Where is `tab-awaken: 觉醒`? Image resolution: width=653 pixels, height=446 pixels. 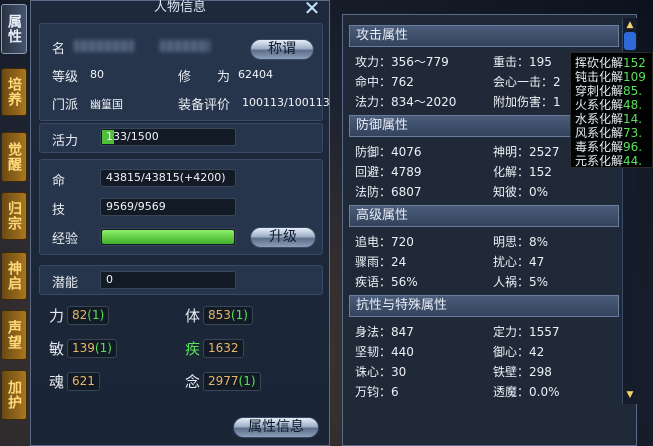 tab-awaken: 觉醒 is located at coordinates (14, 157).